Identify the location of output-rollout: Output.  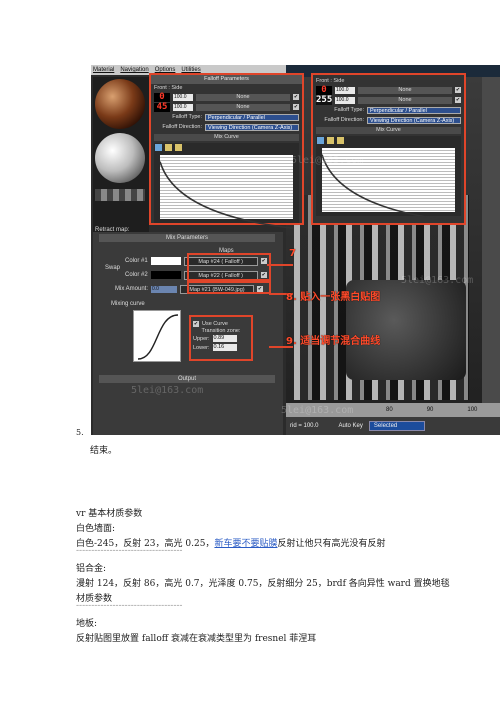
(187, 379).